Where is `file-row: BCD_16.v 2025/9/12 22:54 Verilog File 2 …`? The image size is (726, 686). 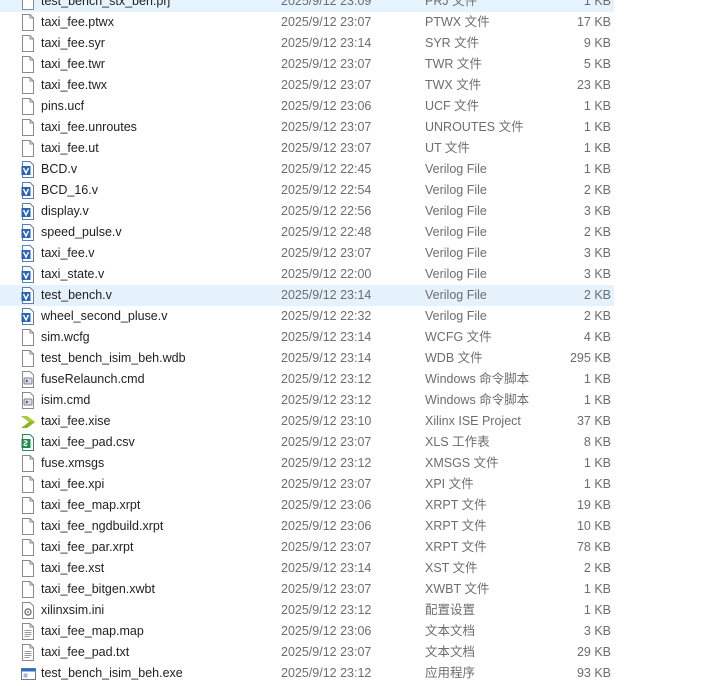
file-row: BCD_16.v 2025/9/12 22:54 Verilog File 2 … is located at coordinates (307, 190).